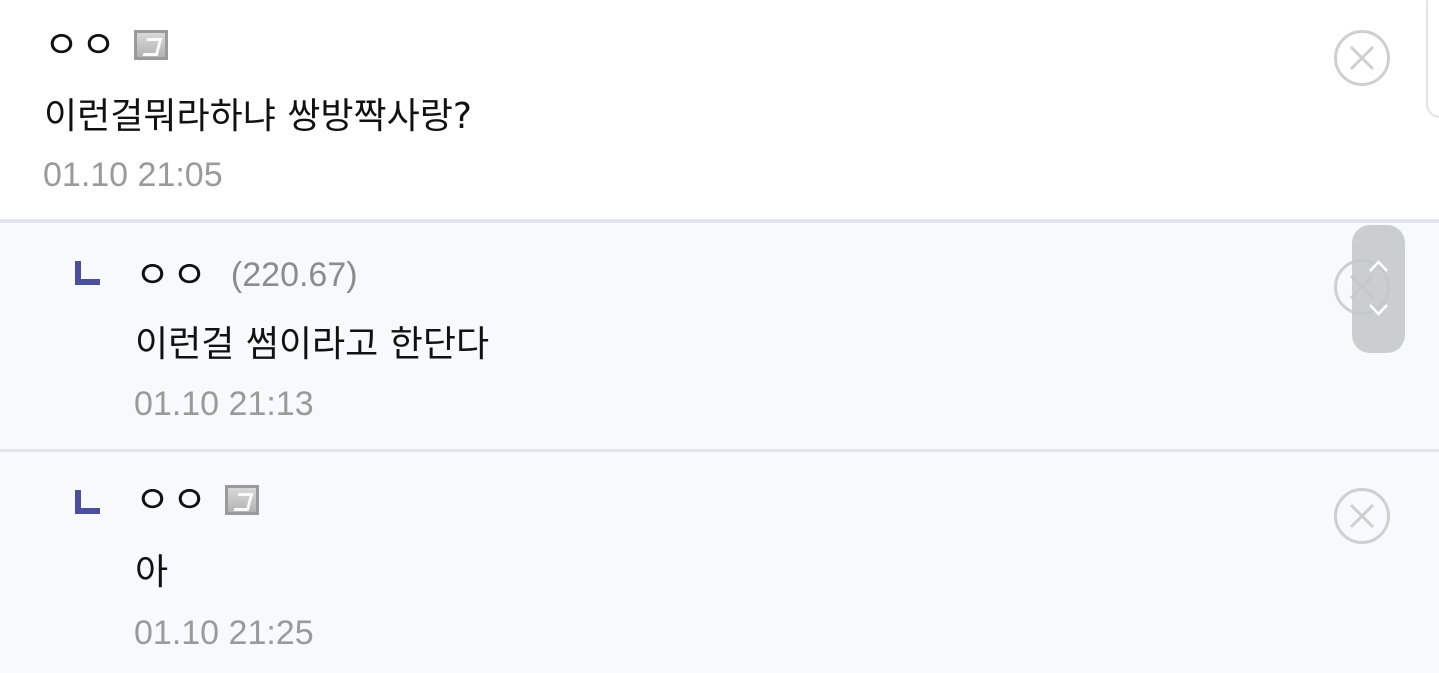 The height and width of the screenshot is (673, 1439). What do you see at coordinates (294, 274) in the screenshot?
I see `comment-ip: (220.67)` at bounding box center [294, 274].